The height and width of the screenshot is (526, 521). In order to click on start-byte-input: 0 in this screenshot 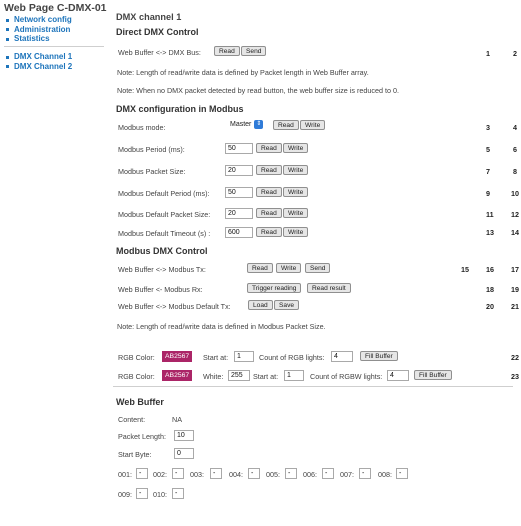, I will do `click(184, 453)`.